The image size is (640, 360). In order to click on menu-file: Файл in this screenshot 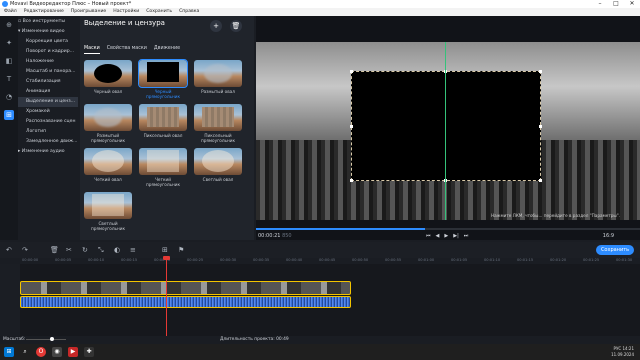, I will do `click(10, 12)`.